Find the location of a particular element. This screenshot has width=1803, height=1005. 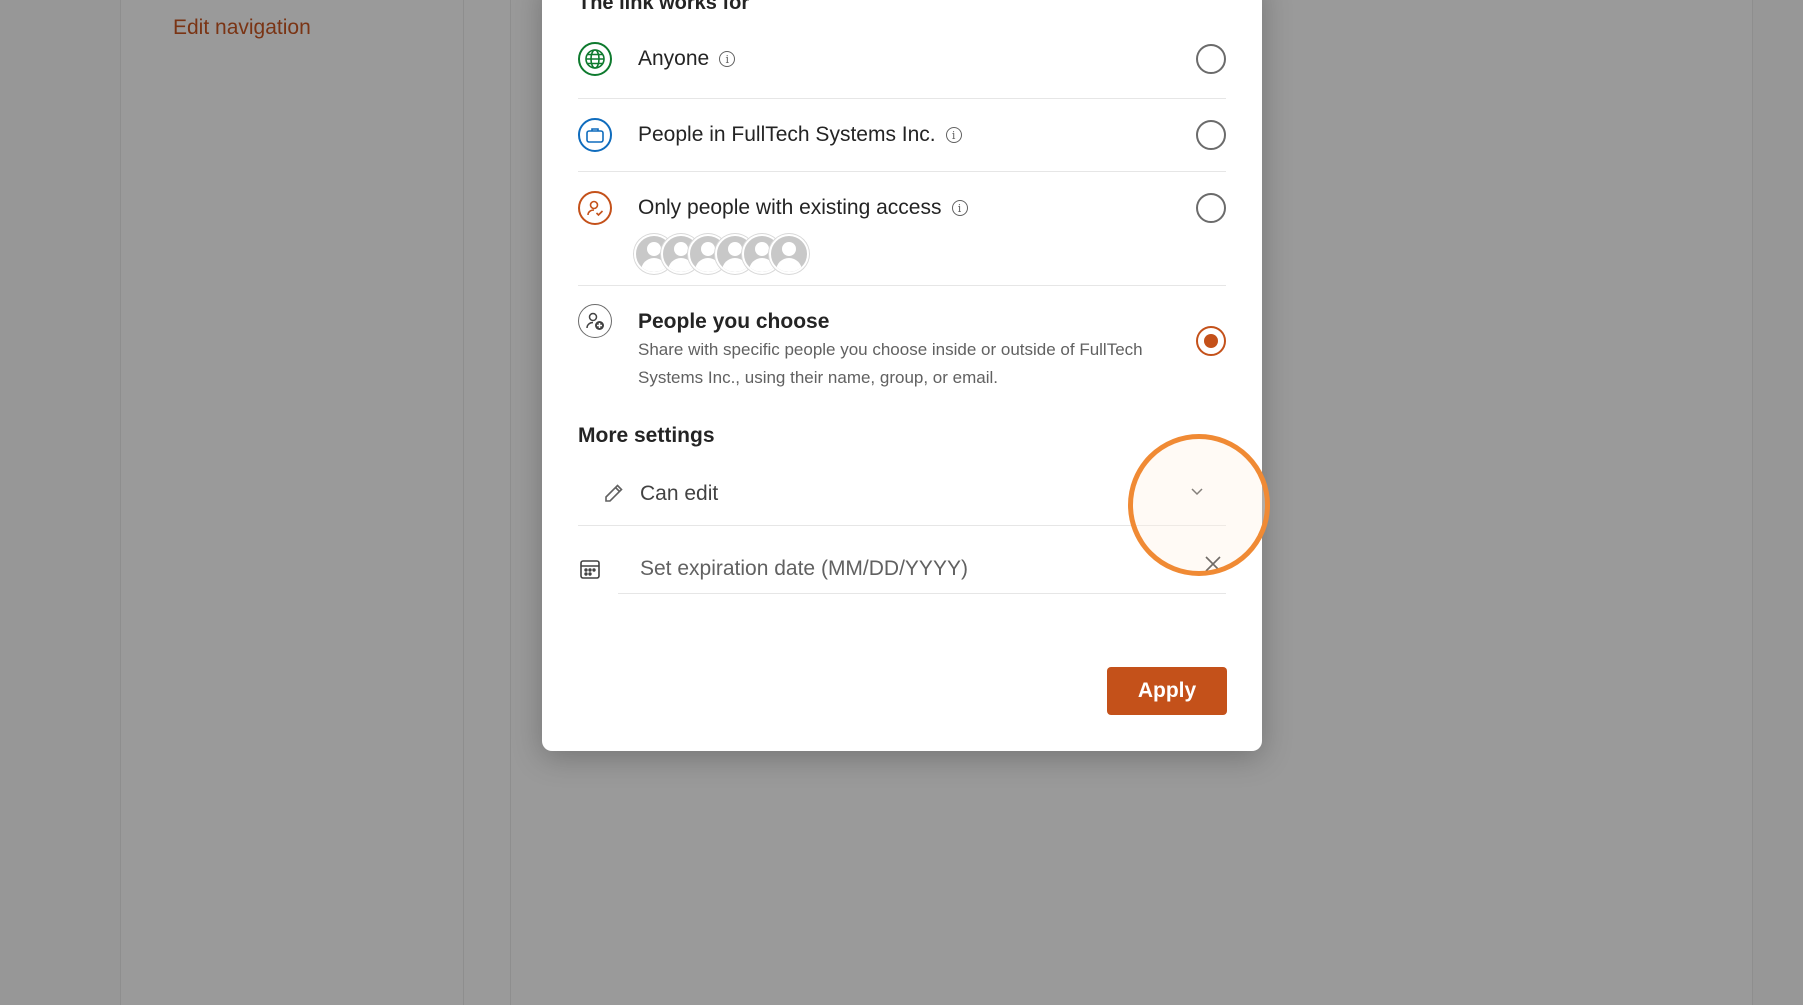

calendar-icon is located at coordinates (590, 571).